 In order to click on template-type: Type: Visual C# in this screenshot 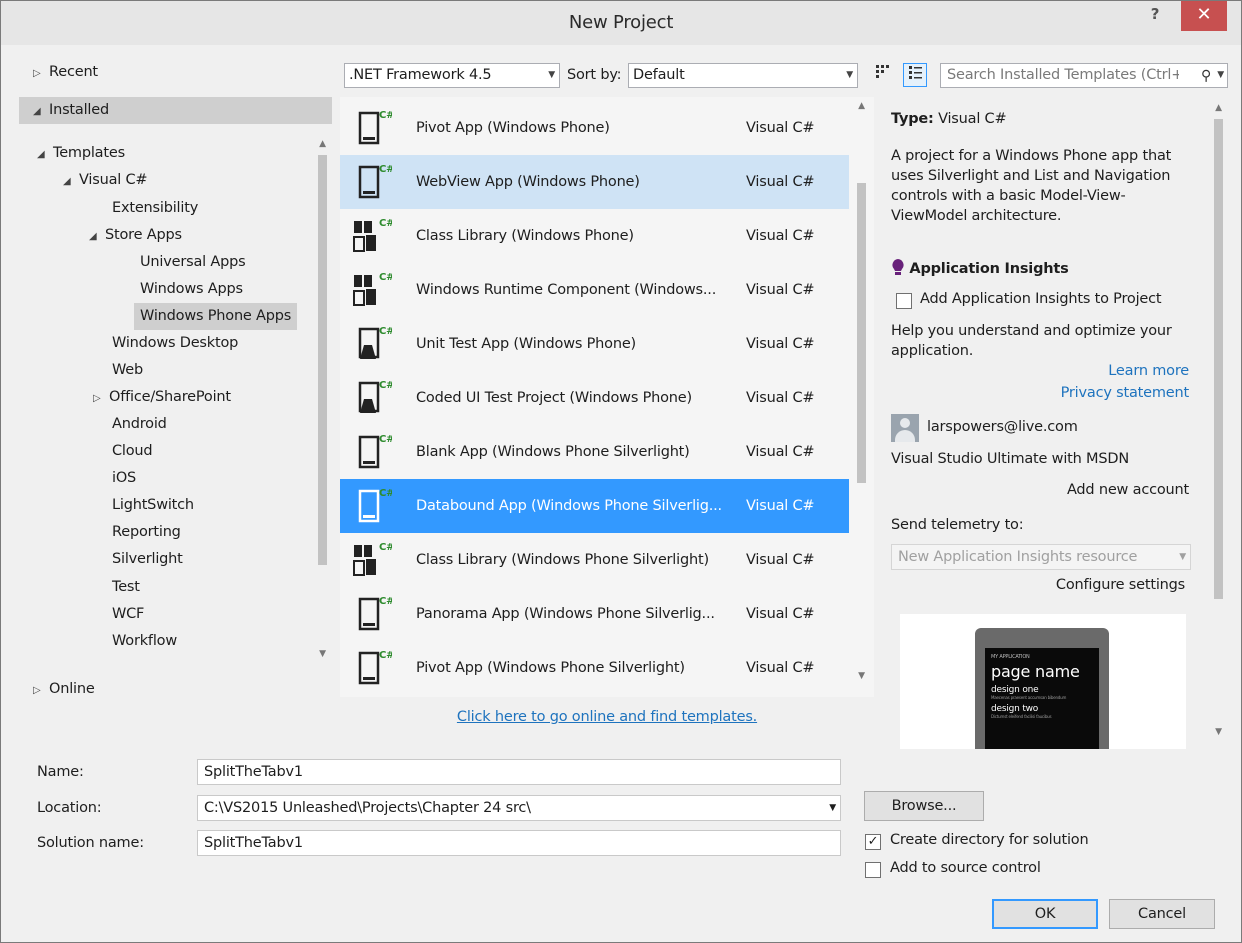, I will do `click(949, 119)`.